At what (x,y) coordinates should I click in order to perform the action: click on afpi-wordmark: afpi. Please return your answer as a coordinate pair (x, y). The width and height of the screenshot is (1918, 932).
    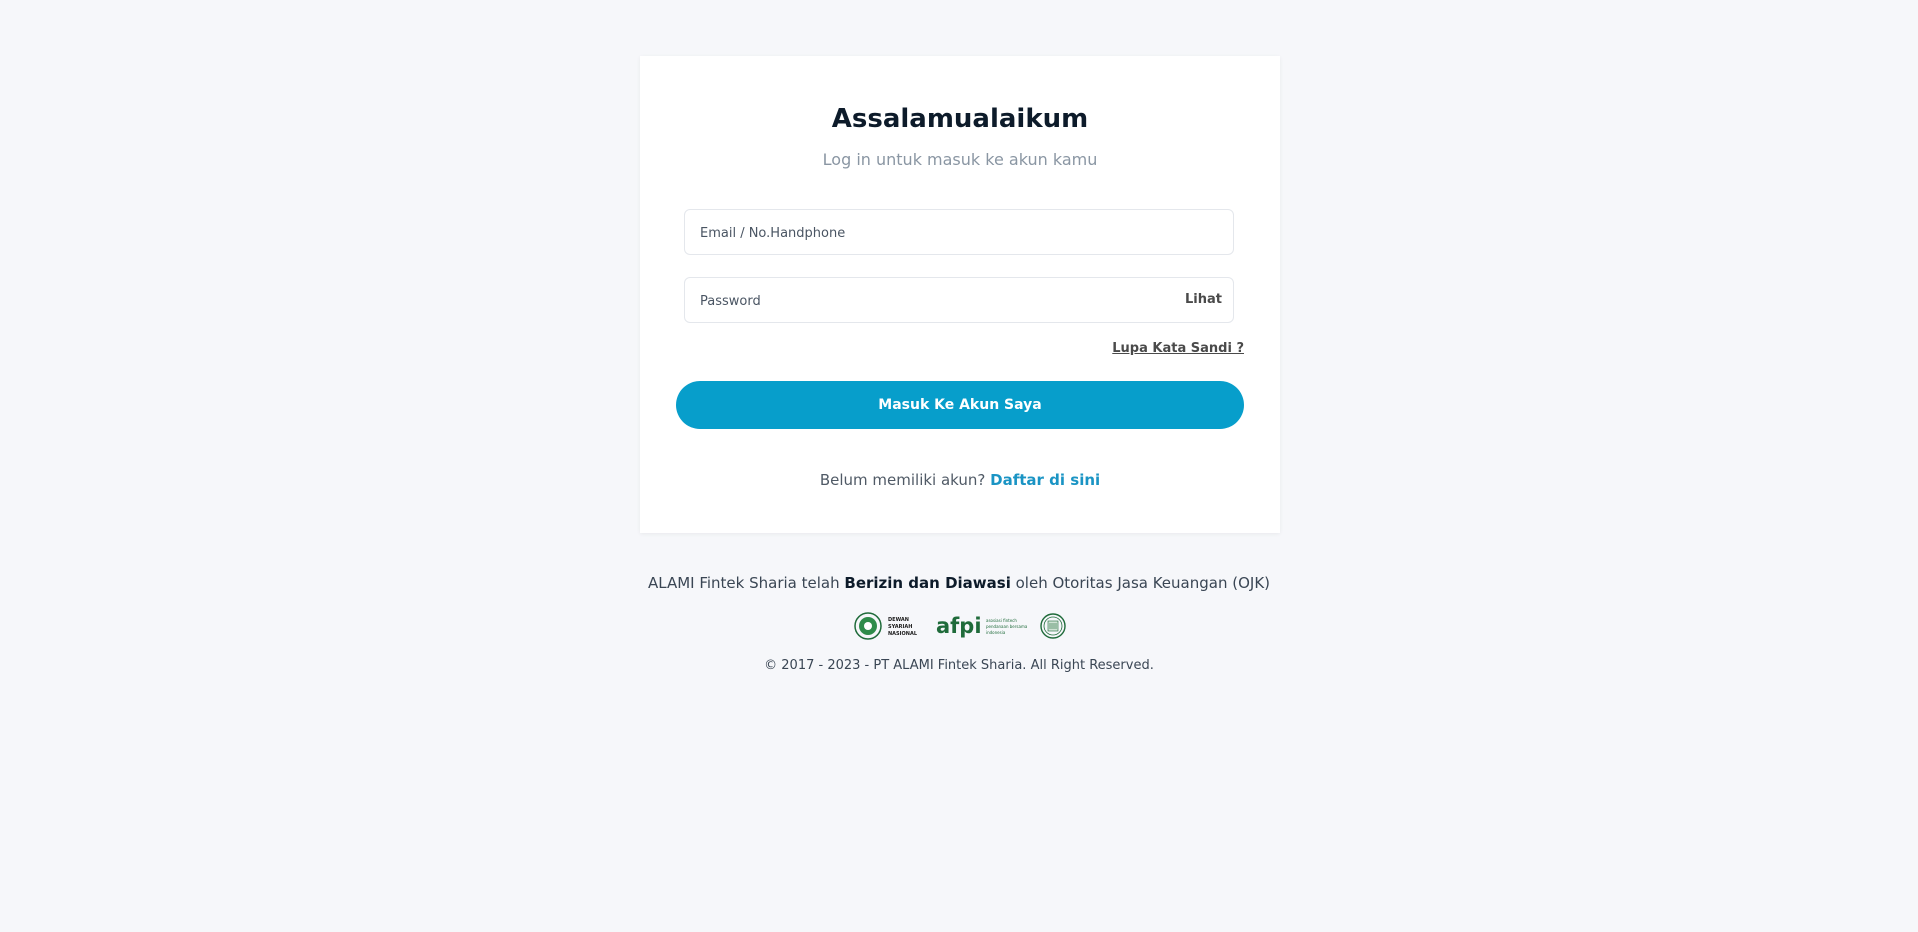
    Looking at the image, I should click on (959, 626).